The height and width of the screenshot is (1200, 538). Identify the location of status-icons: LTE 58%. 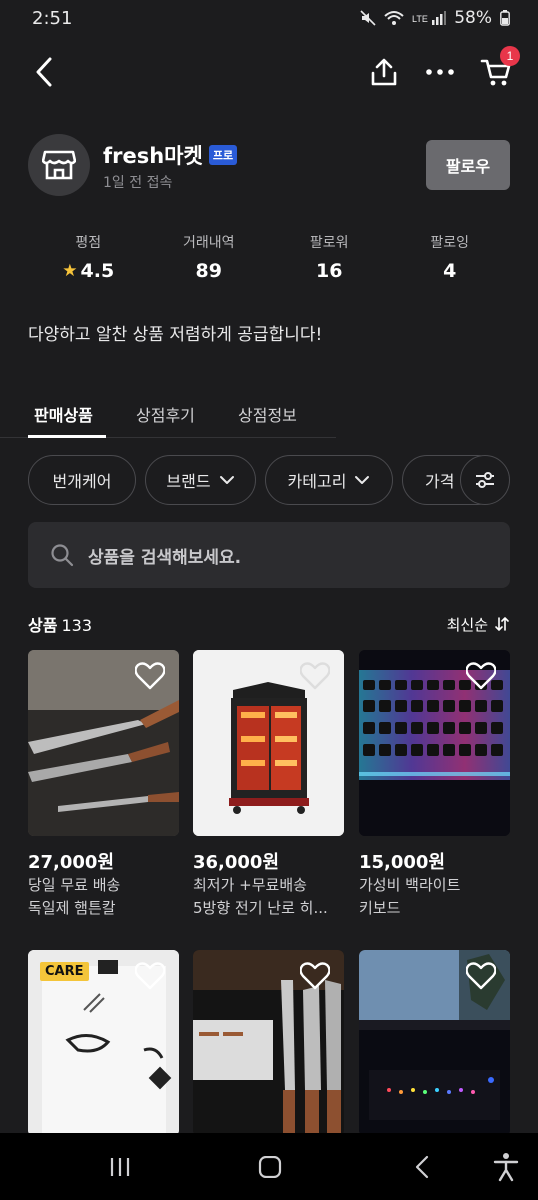
(435, 18).